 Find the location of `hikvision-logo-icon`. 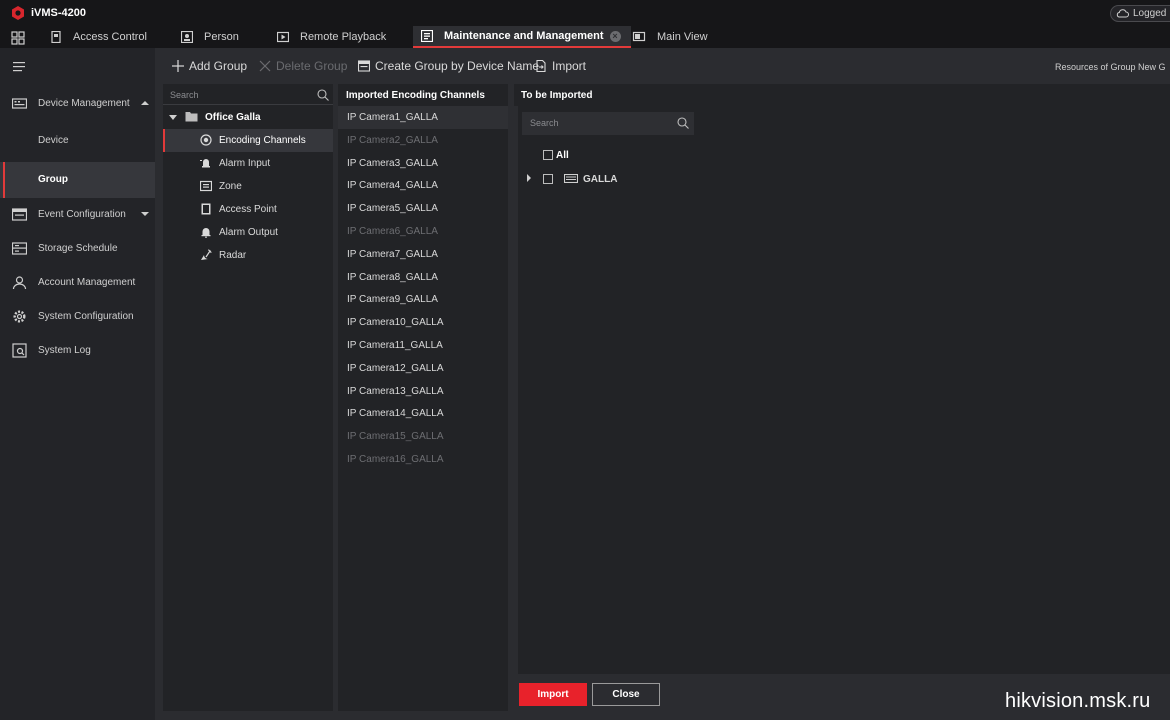

hikvision-logo-icon is located at coordinates (18, 13).